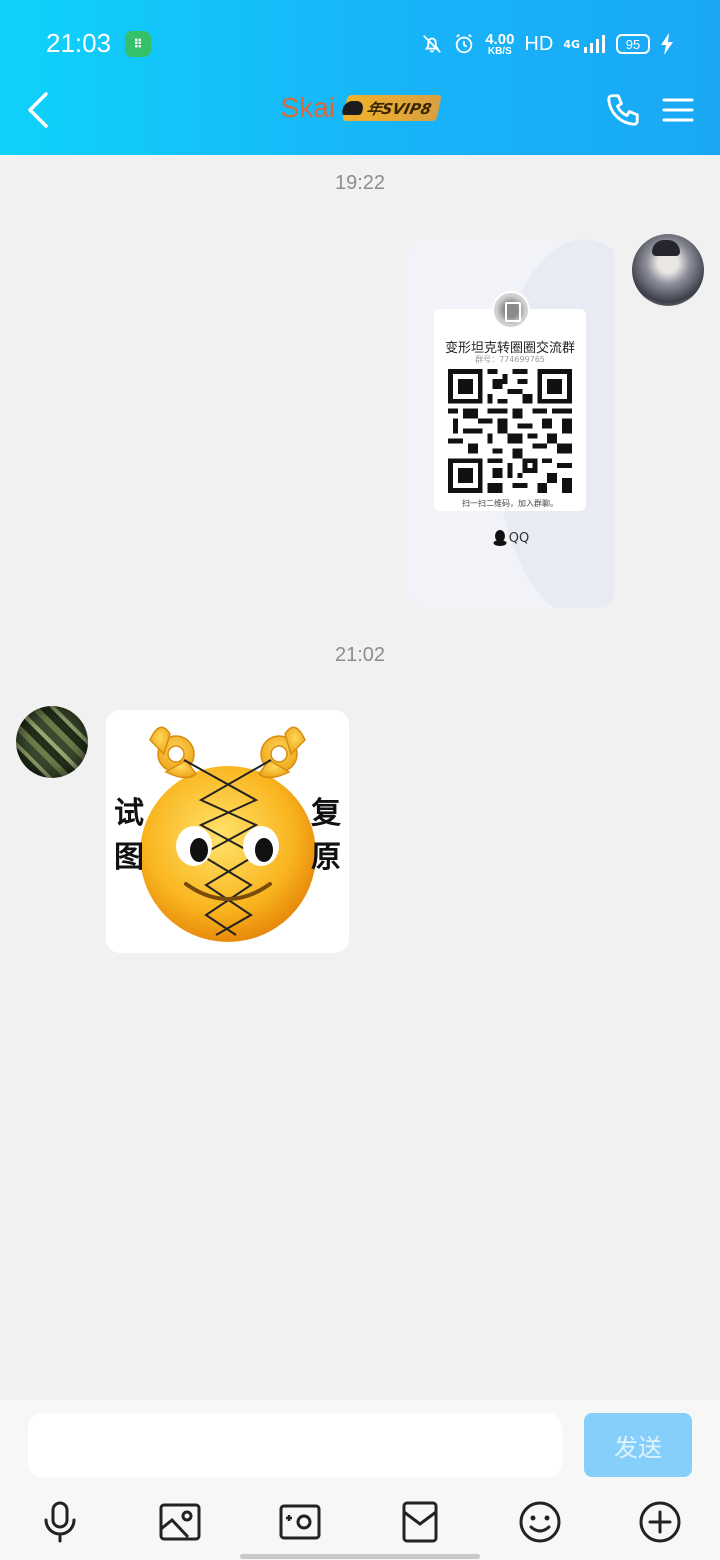 This screenshot has width=720, height=1560. What do you see at coordinates (295, 1445) in the screenshot?
I see `message-input` at bounding box center [295, 1445].